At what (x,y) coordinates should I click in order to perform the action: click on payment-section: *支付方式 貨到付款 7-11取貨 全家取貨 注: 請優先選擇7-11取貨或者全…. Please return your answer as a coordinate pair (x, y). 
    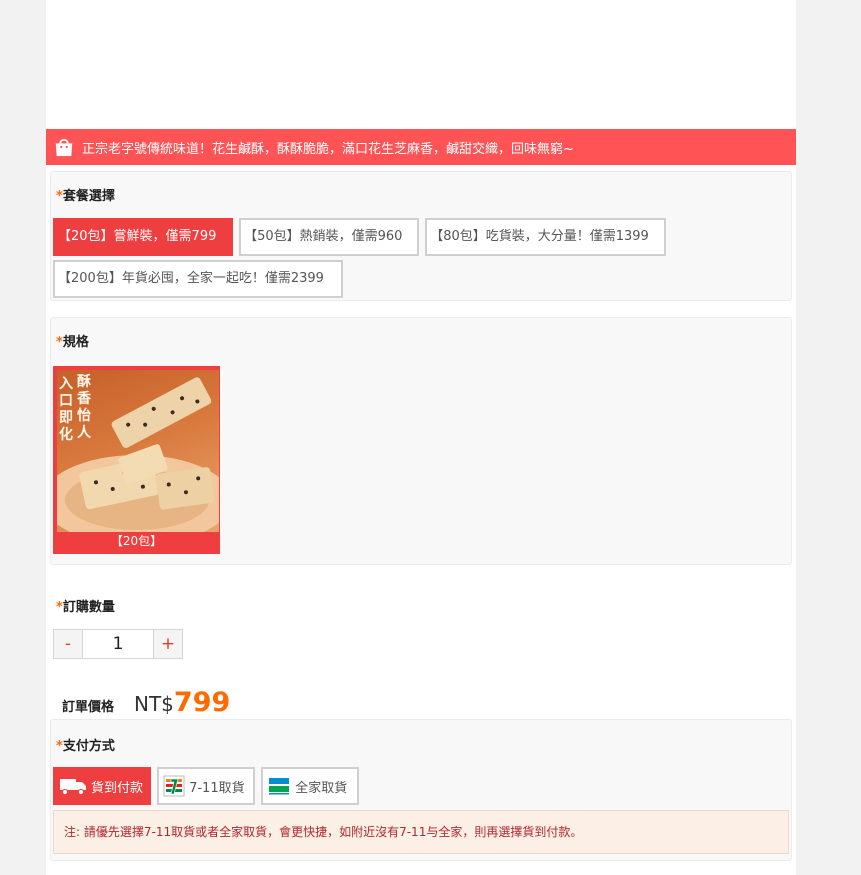
    Looking at the image, I should click on (421, 790).